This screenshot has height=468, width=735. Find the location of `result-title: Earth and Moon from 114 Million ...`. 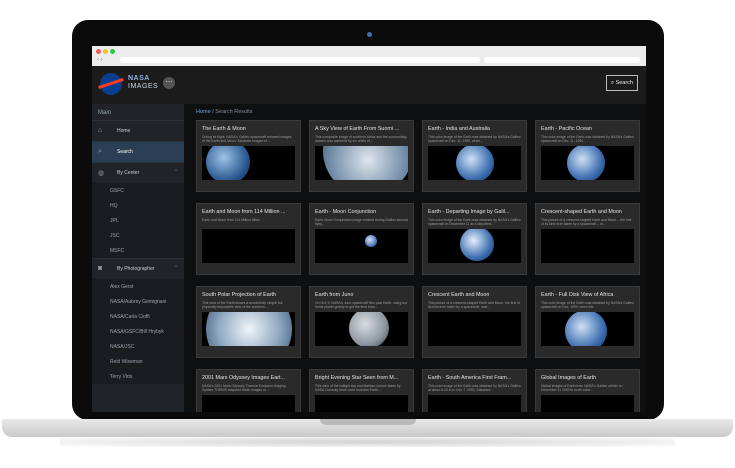

result-title: Earth and Moon from 114 Million ... is located at coordinates (244, 212).